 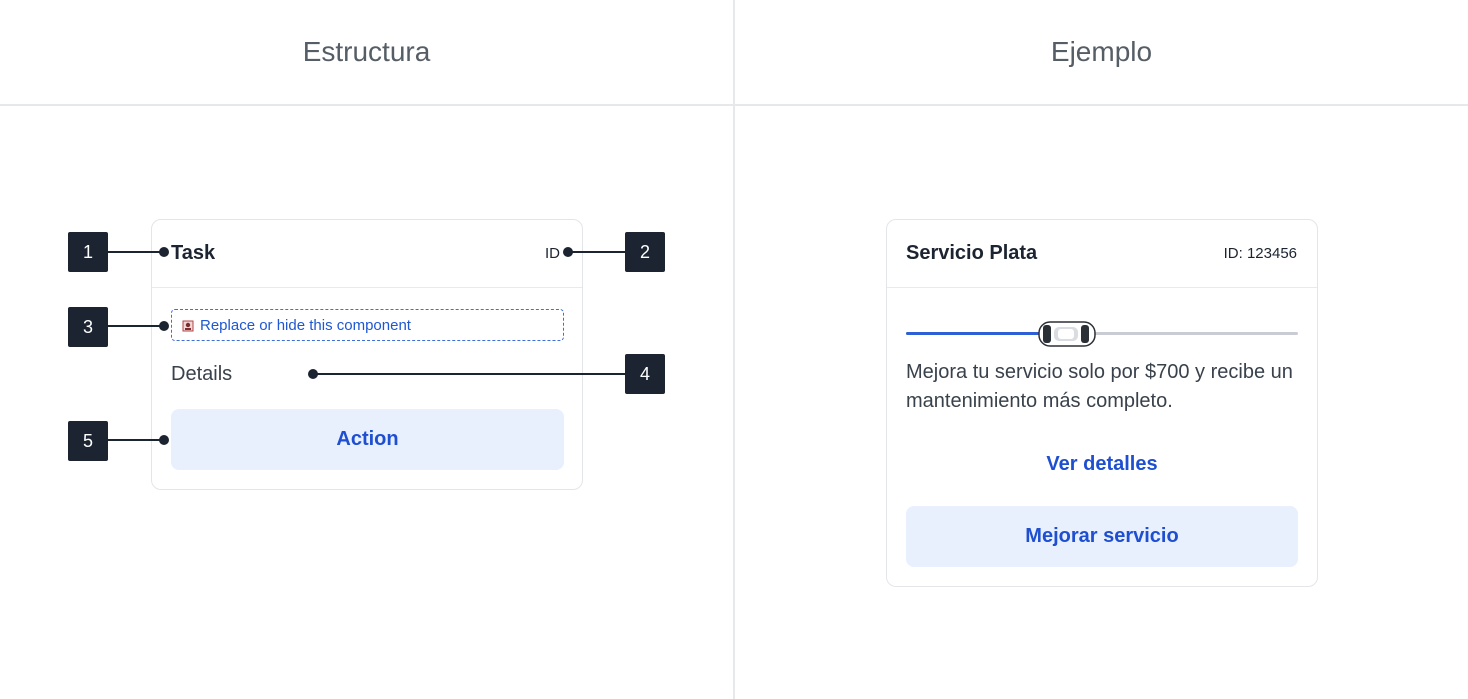 I want to click on action-button: Action, so click(x=367, y=439).